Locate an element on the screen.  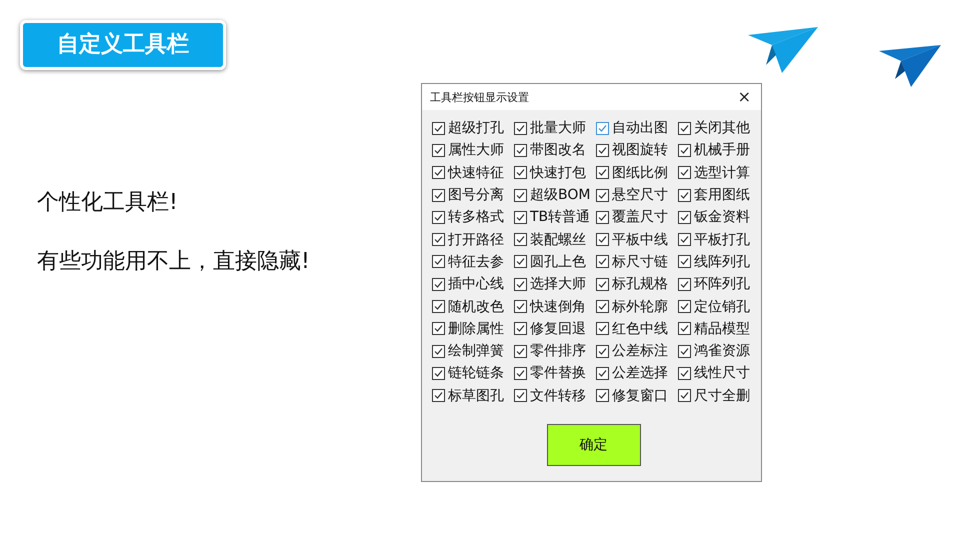
option-label: 批量大师 is located at coordinates (558, 128).